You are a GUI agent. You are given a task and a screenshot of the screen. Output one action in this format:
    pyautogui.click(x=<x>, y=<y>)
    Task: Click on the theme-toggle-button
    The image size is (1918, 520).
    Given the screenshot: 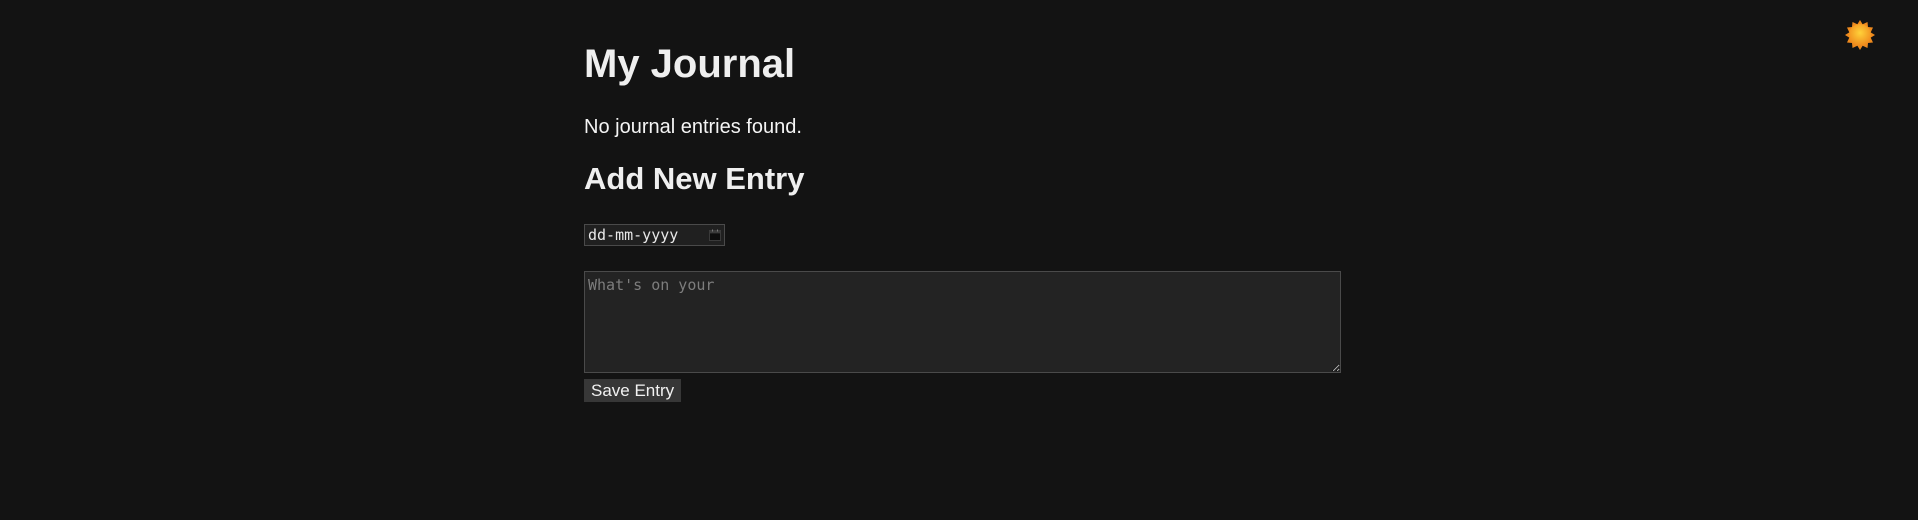 What is the action you would take?
    pyautogui.click(x=1860, y=35)
    